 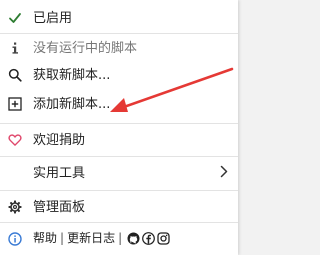 I want to click on menu-item-enabled: 已启用, so click(x=119, y=18).